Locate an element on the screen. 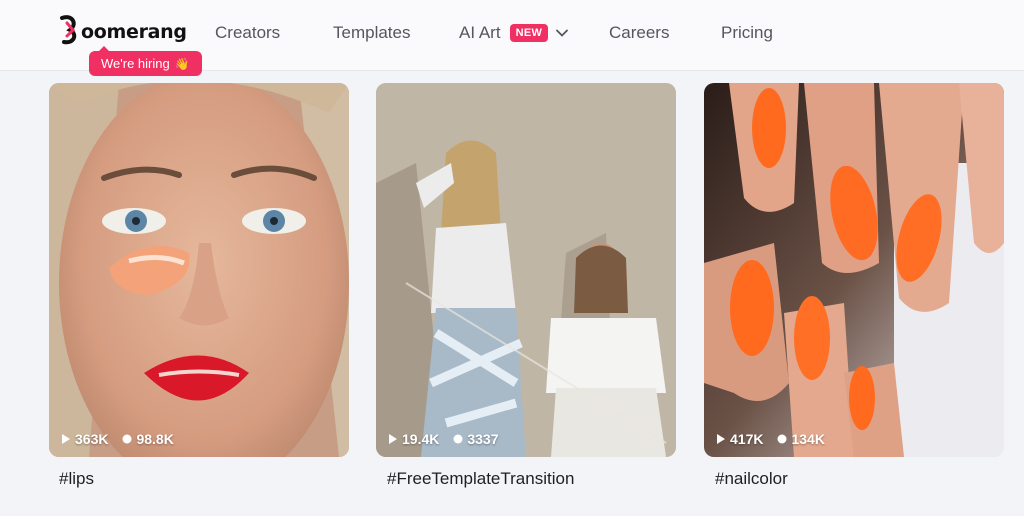 Image resolution: width=1024 pixels, height=516 pixels. card-stats: 417K 134K is located at coordinates (770, 439).